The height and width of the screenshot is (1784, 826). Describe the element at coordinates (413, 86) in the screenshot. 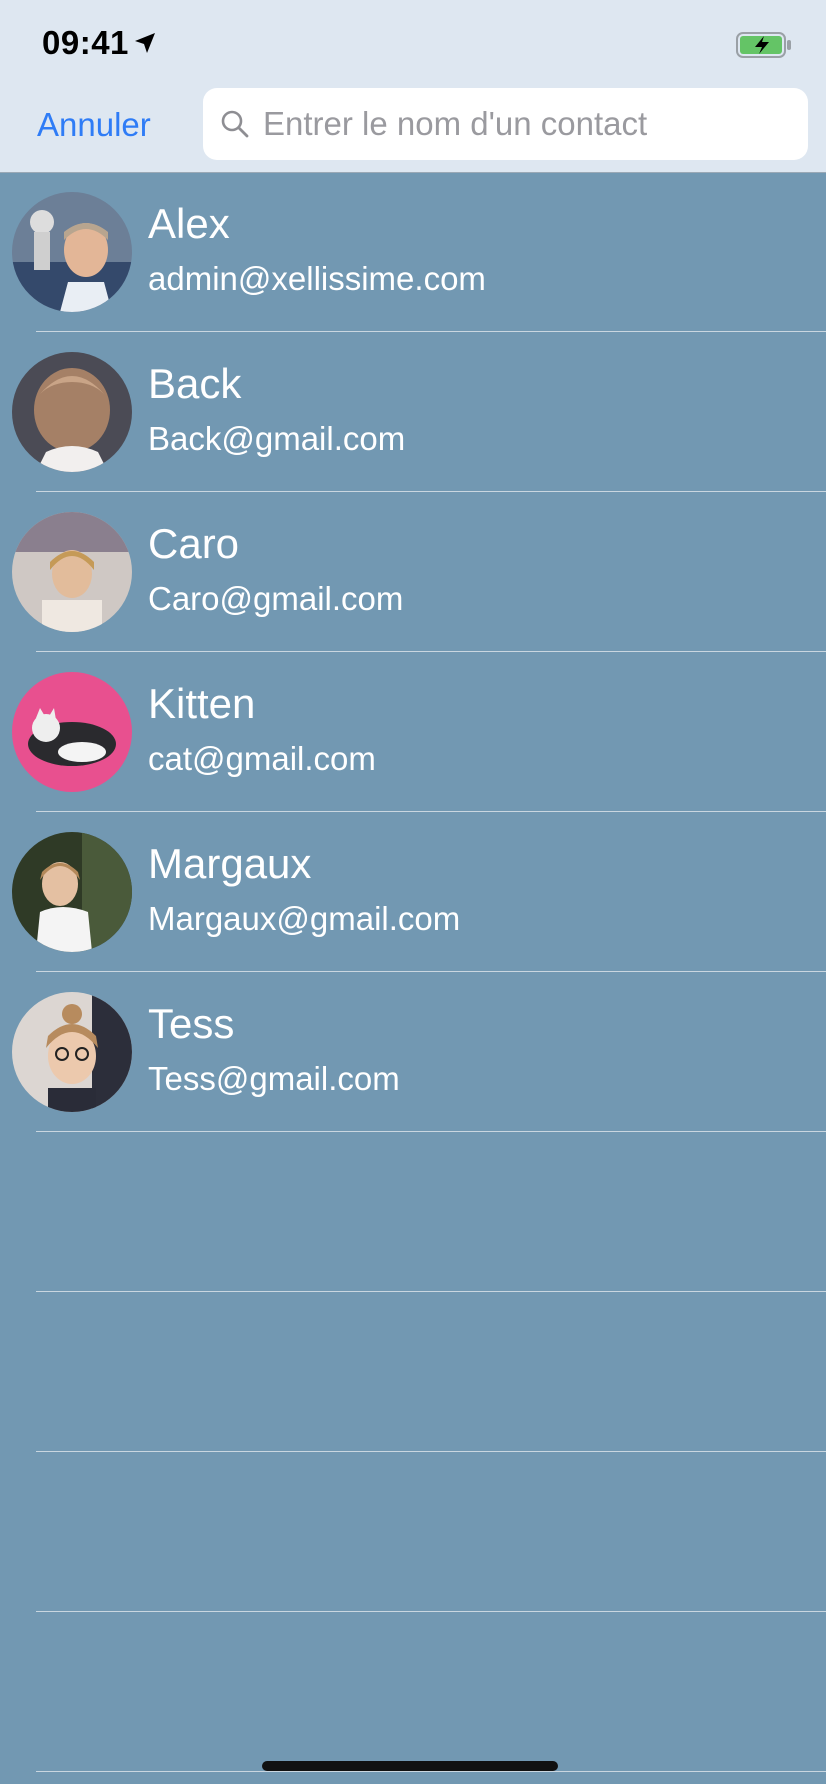

I see `navigation-bar: 09:41 Annuler` at that location.